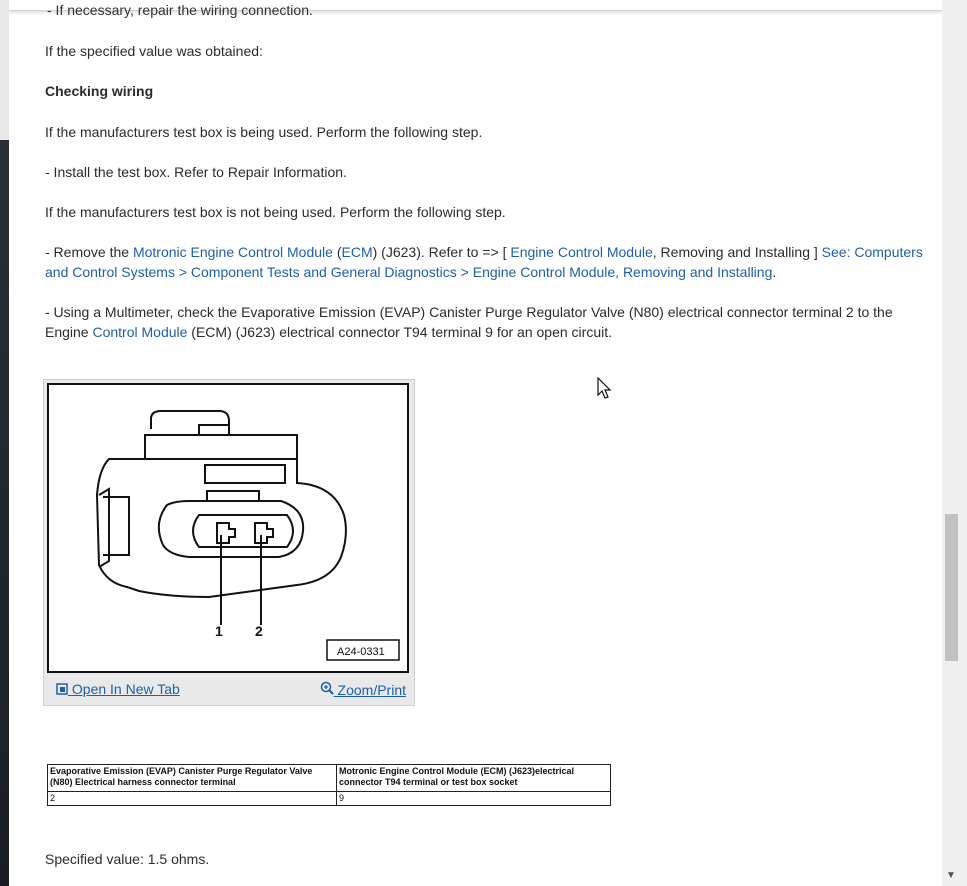  What do you see at coordinates (99, 91) in the screenshot?
I see `section-heading: Checking wiring` at bounding box center [99, 91].